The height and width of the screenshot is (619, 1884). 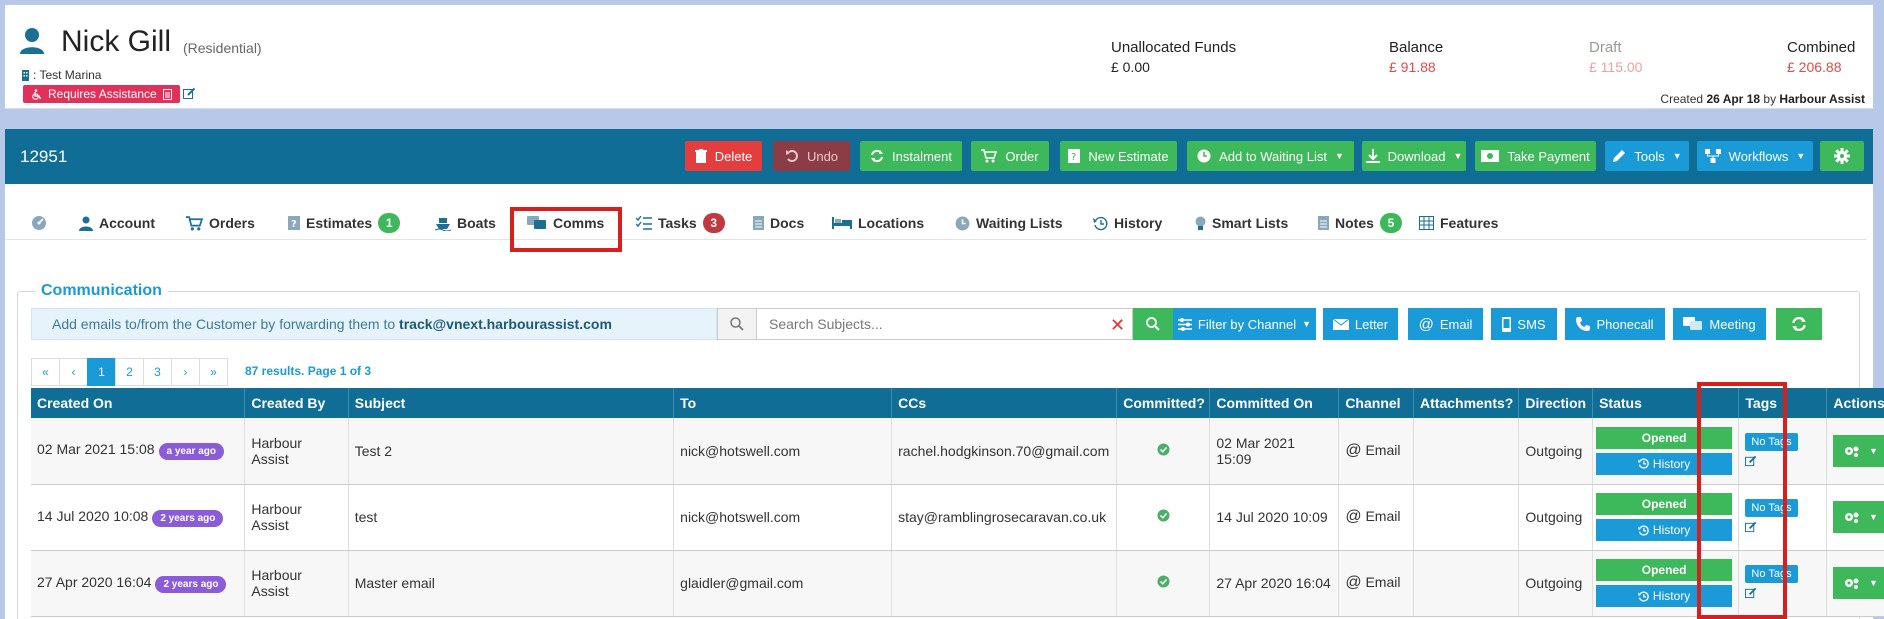 What do you see at coordinates (511, 583) in the screenshot?
I see `cell-subject: Master email` at bounding box center [511, 583].